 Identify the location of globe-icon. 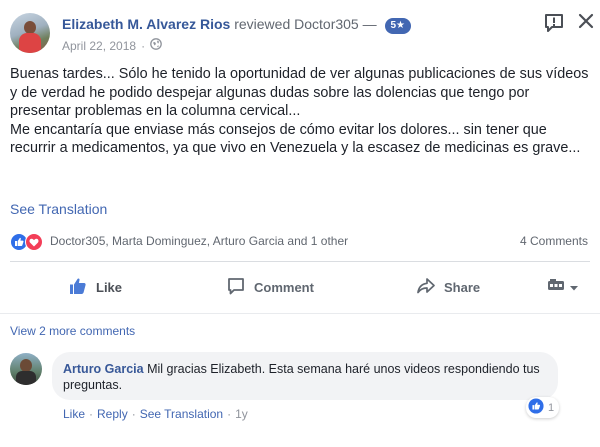
(156, 45).